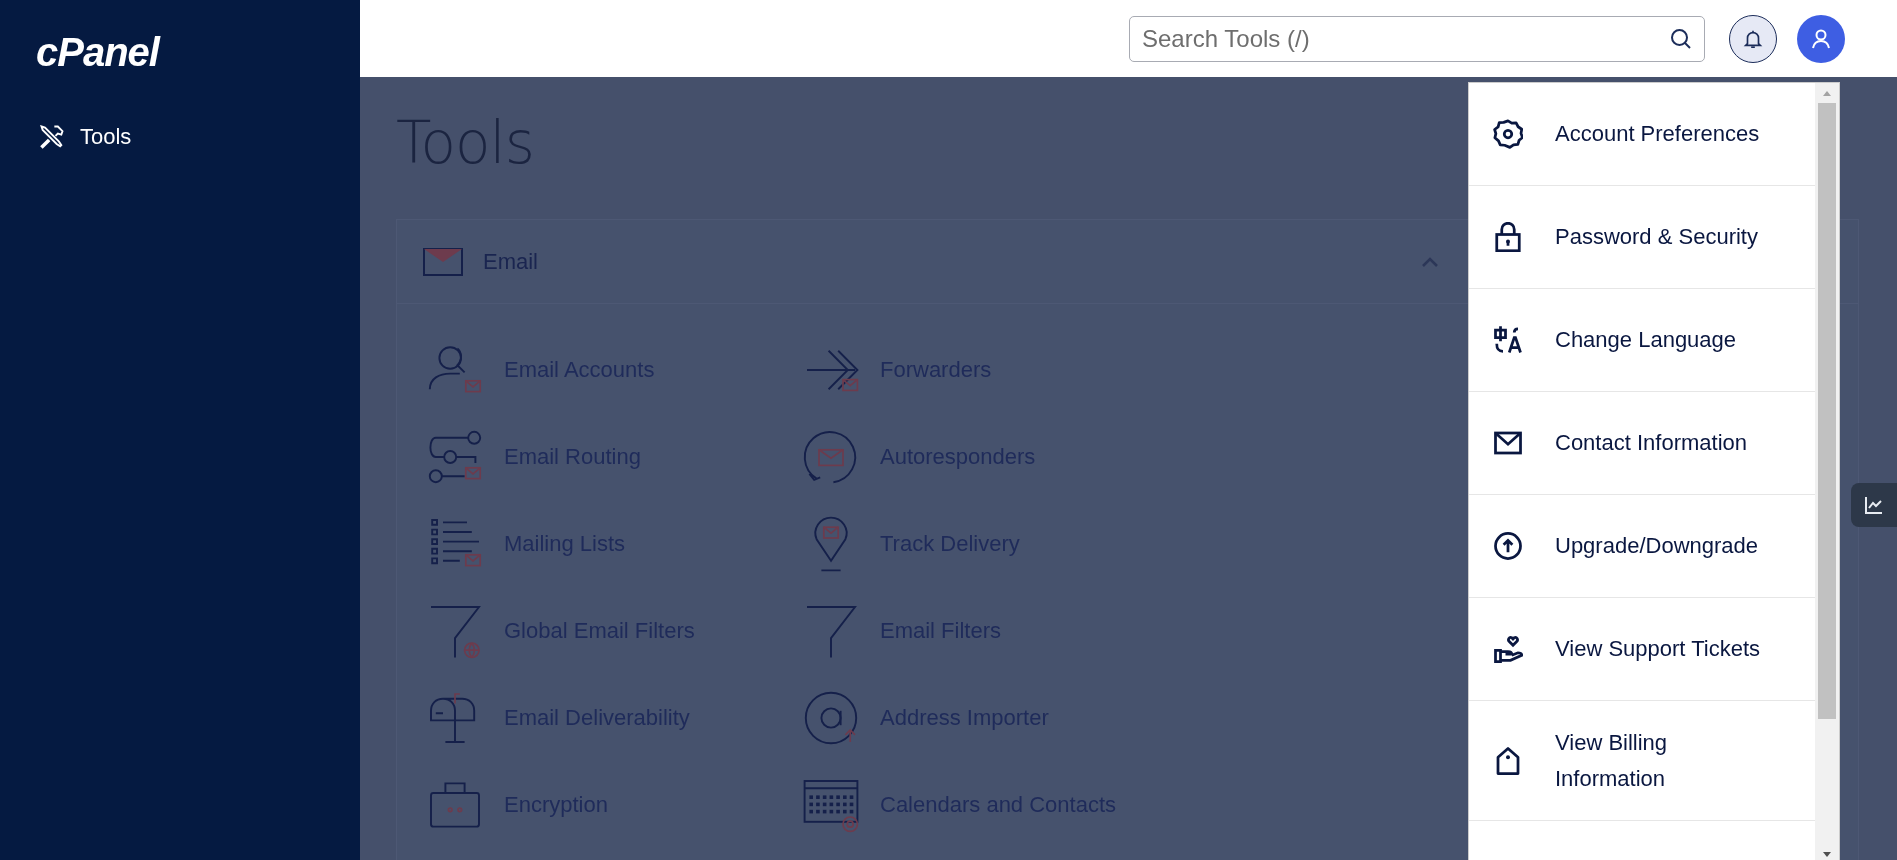 Image resolution: width=1897 pixels, height=860 pixels. Describe the element at coordinates (85, 137) in the screenshot. I see `sidebar-item: Tools` at that location.